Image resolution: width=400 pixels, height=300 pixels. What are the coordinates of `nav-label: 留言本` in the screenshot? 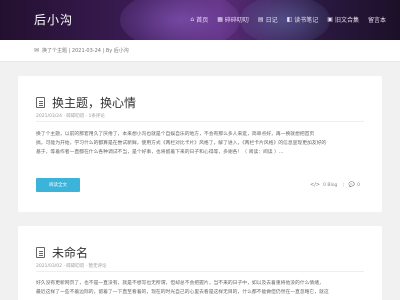 It's located at (376, 20).